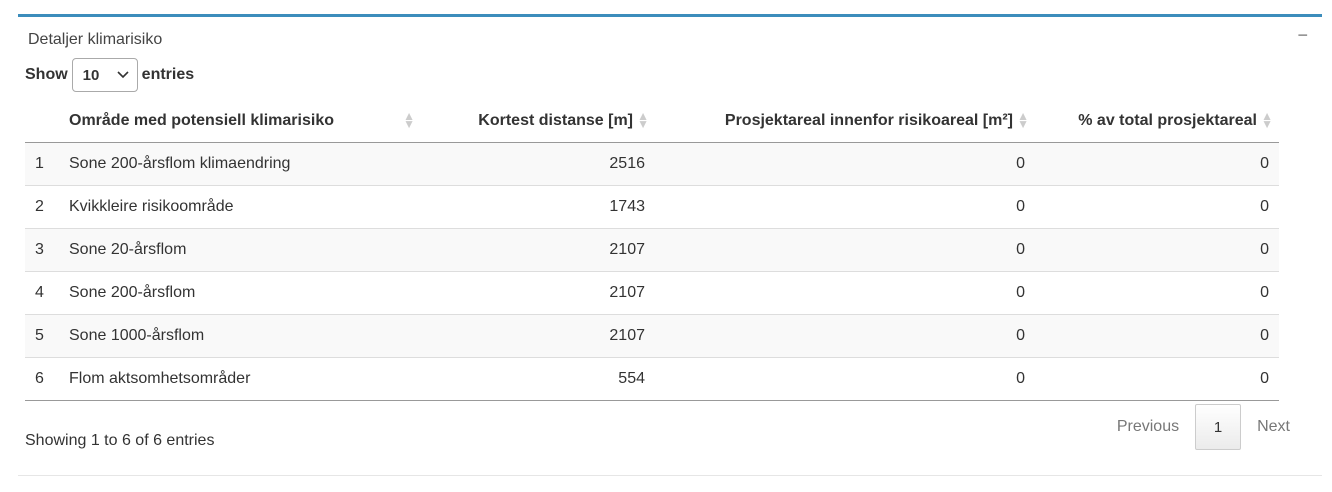 The image size is (1332, 492). What do you see at coordinates (555, 120) in the screenshot?
I see `header-distance-label: Kortest distanse [m]` at bounding box center [555, 120].